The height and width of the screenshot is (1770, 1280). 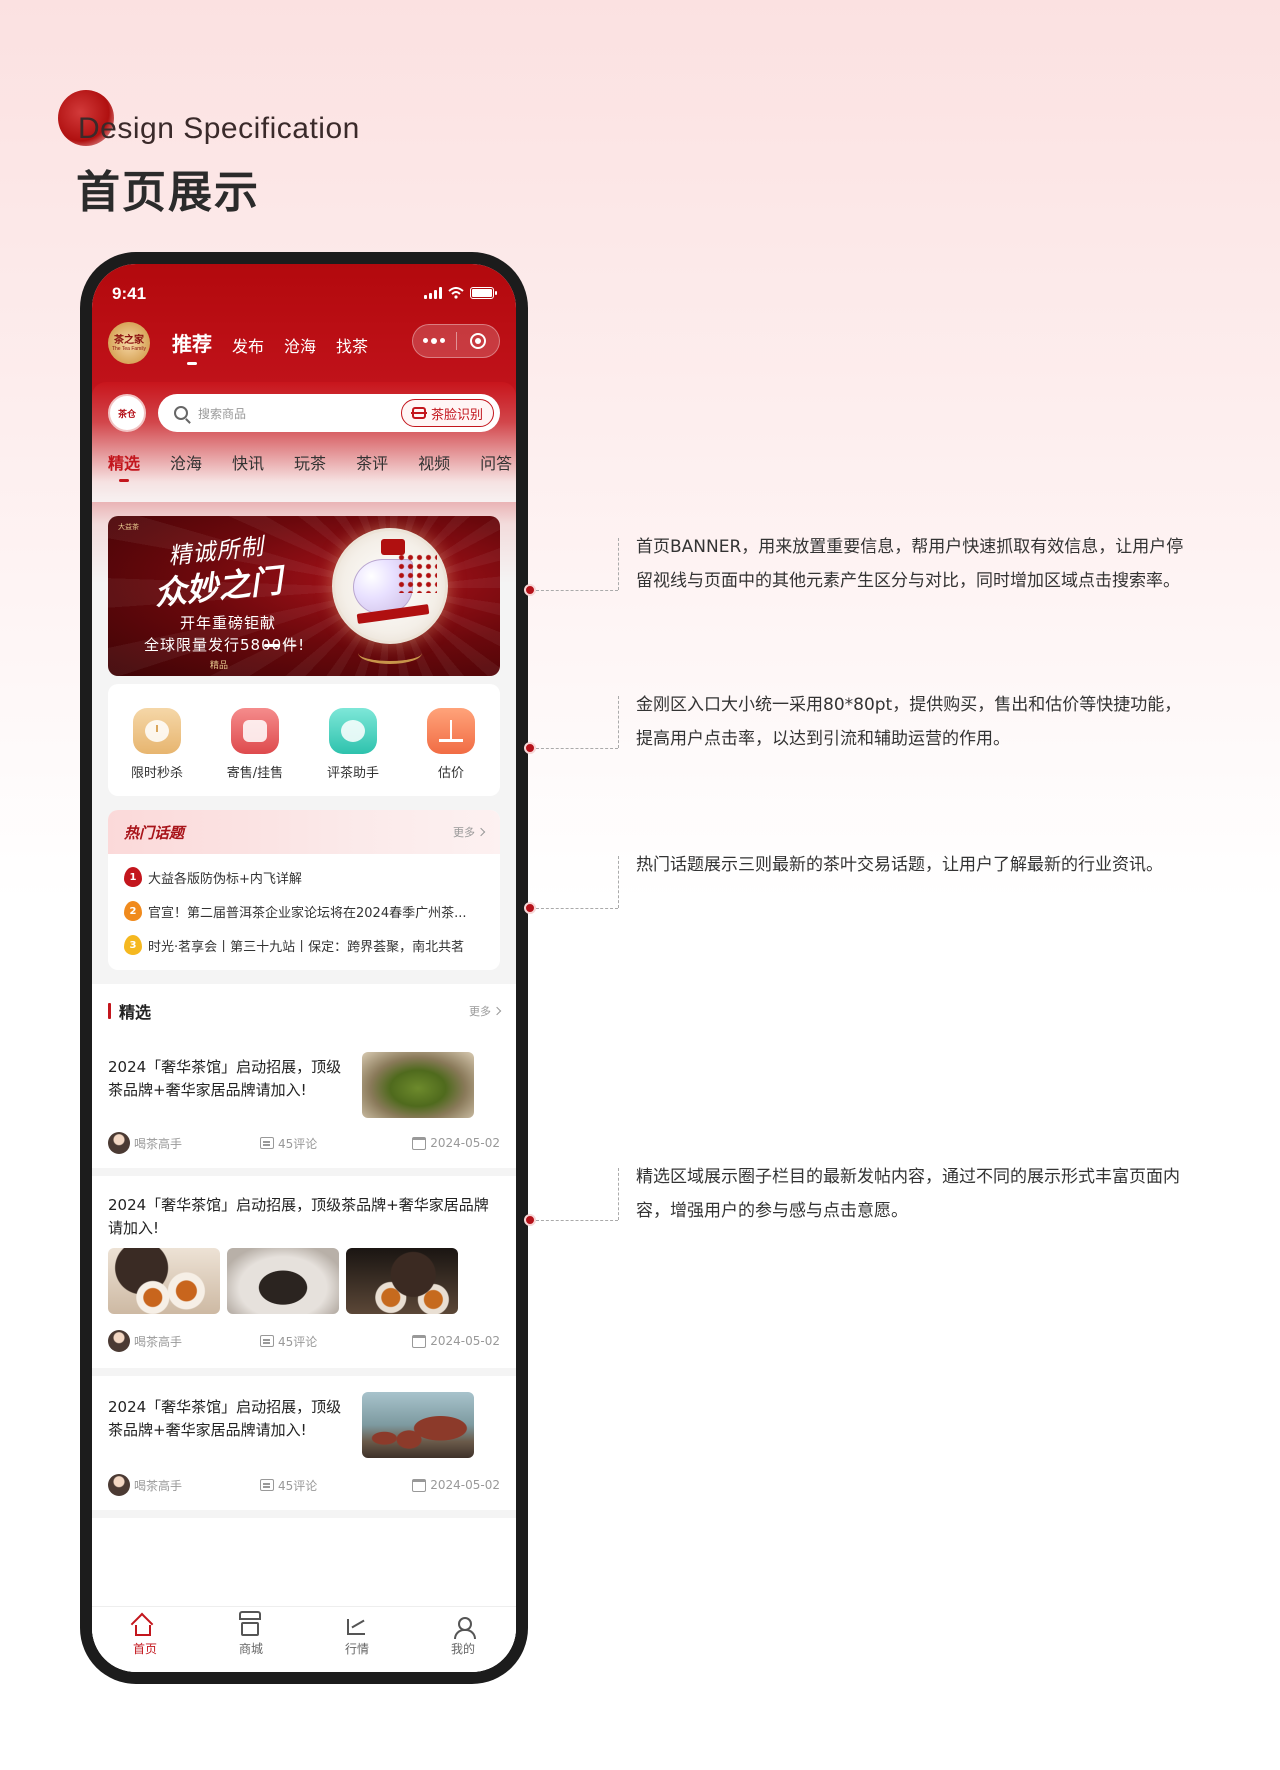 I want to click on search-input: 搜索商品 茶脸识别, so click(x=329, y=413).